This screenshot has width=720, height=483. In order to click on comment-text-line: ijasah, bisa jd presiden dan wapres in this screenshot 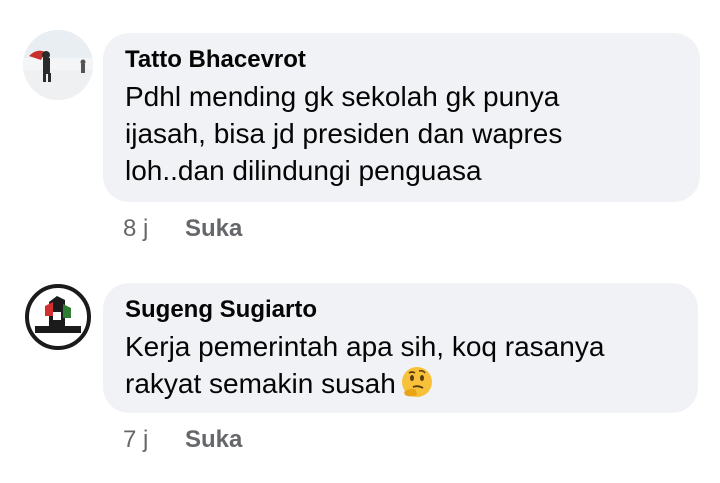, I will do `click(344, 133)`.